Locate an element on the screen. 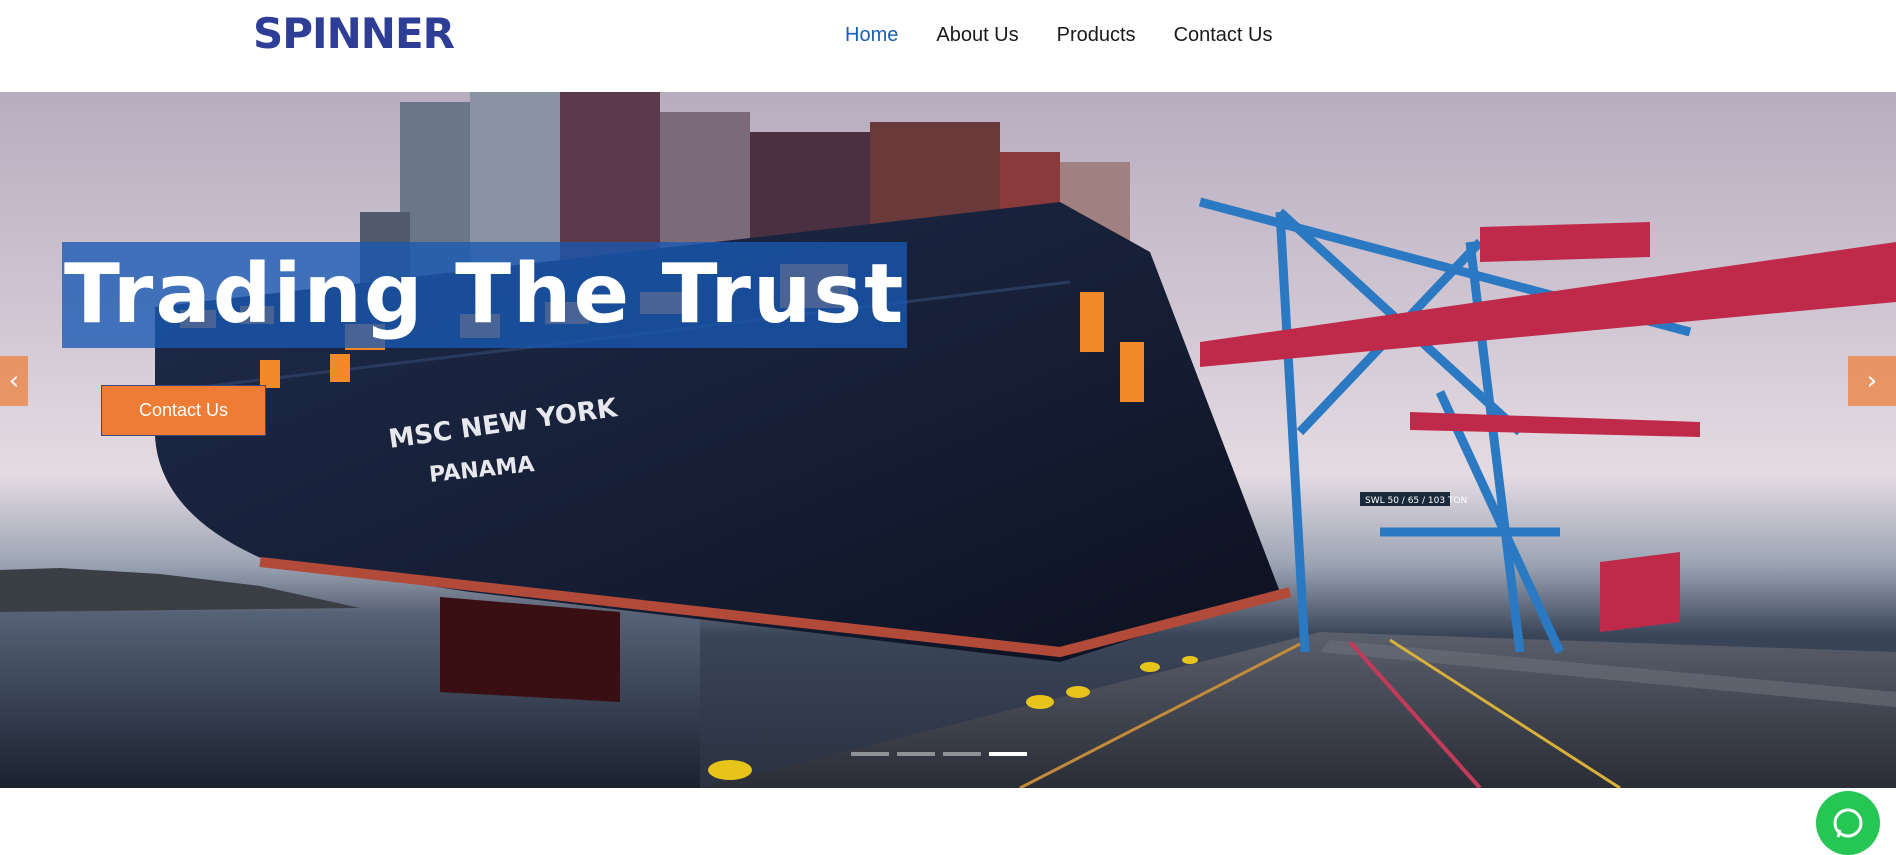 This screenshot has width=1896, height=855. hero-contact-button: Contact Us is located at coordinates (183, 410).